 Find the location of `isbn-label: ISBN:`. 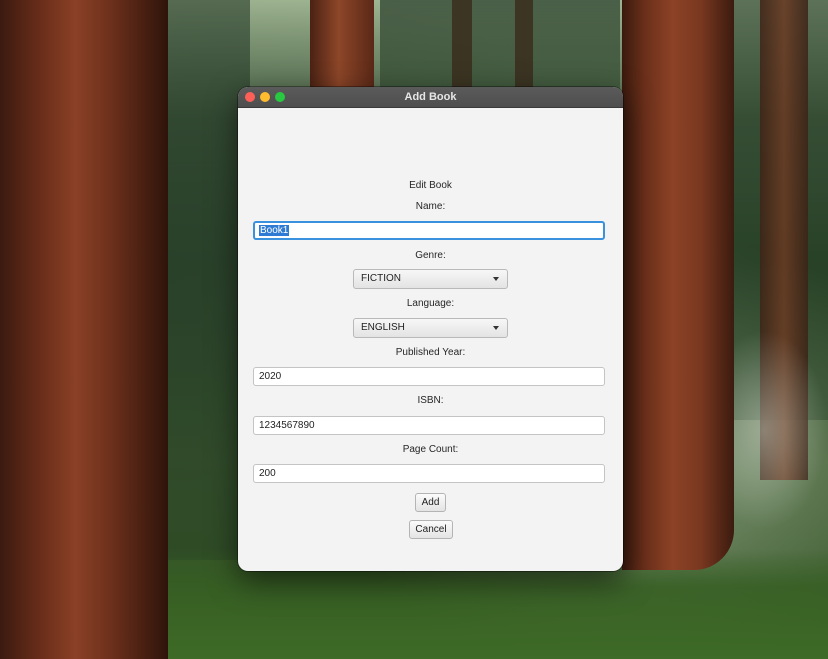

isbn-label: ISBN: is located at coordinates (430, 400).